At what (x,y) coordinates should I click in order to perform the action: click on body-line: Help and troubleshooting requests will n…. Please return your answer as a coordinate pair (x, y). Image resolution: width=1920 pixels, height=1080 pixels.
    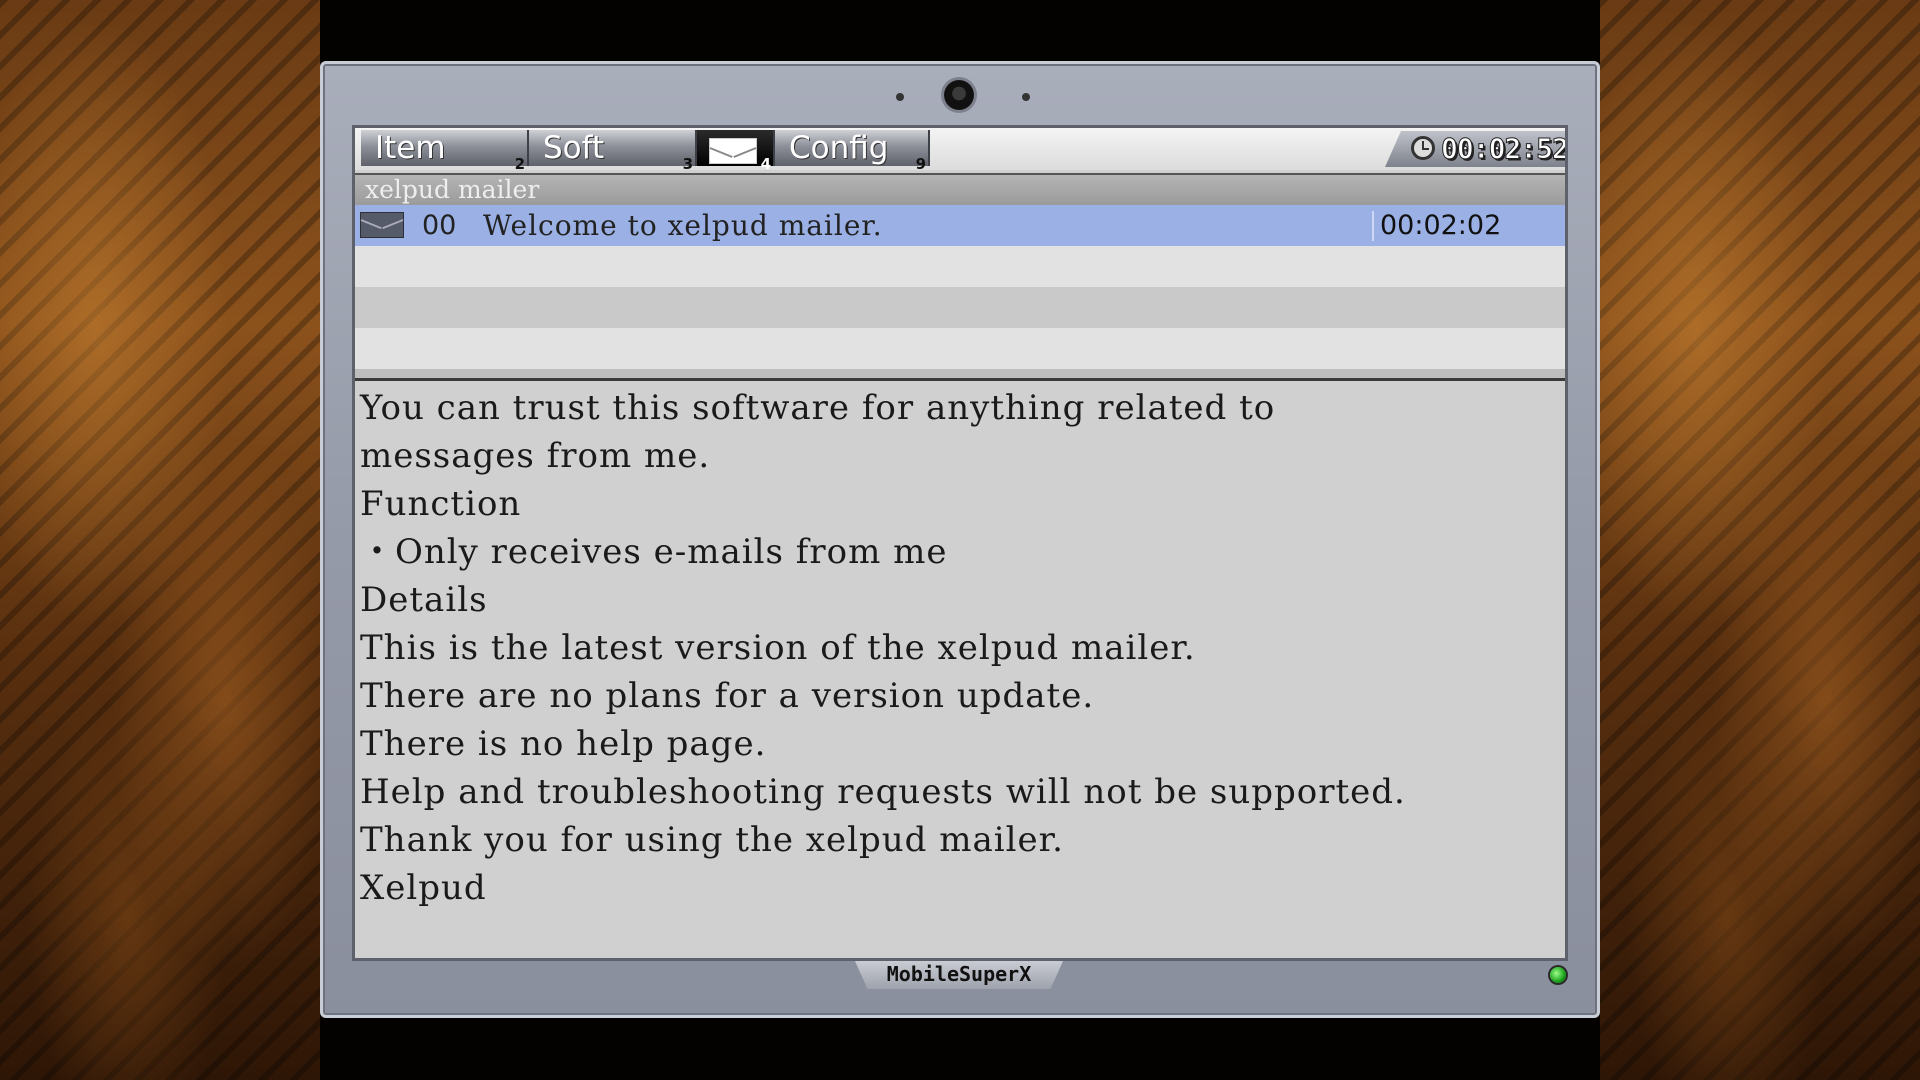
    Looking at the image, I should click on (883, 792).